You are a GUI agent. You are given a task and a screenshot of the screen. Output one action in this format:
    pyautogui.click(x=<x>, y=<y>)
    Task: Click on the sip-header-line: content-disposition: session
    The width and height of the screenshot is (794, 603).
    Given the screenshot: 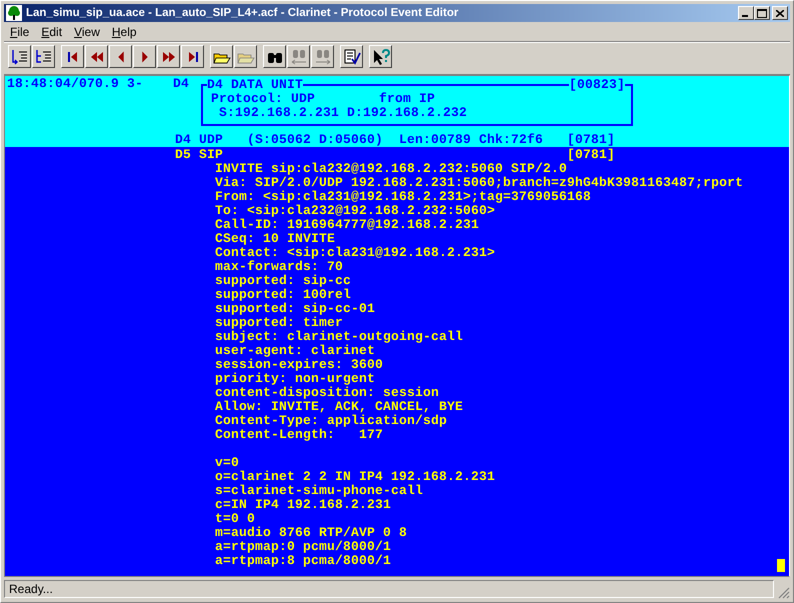 What is the action you would take?
    pyautogui.click(x=327, y=393)
    